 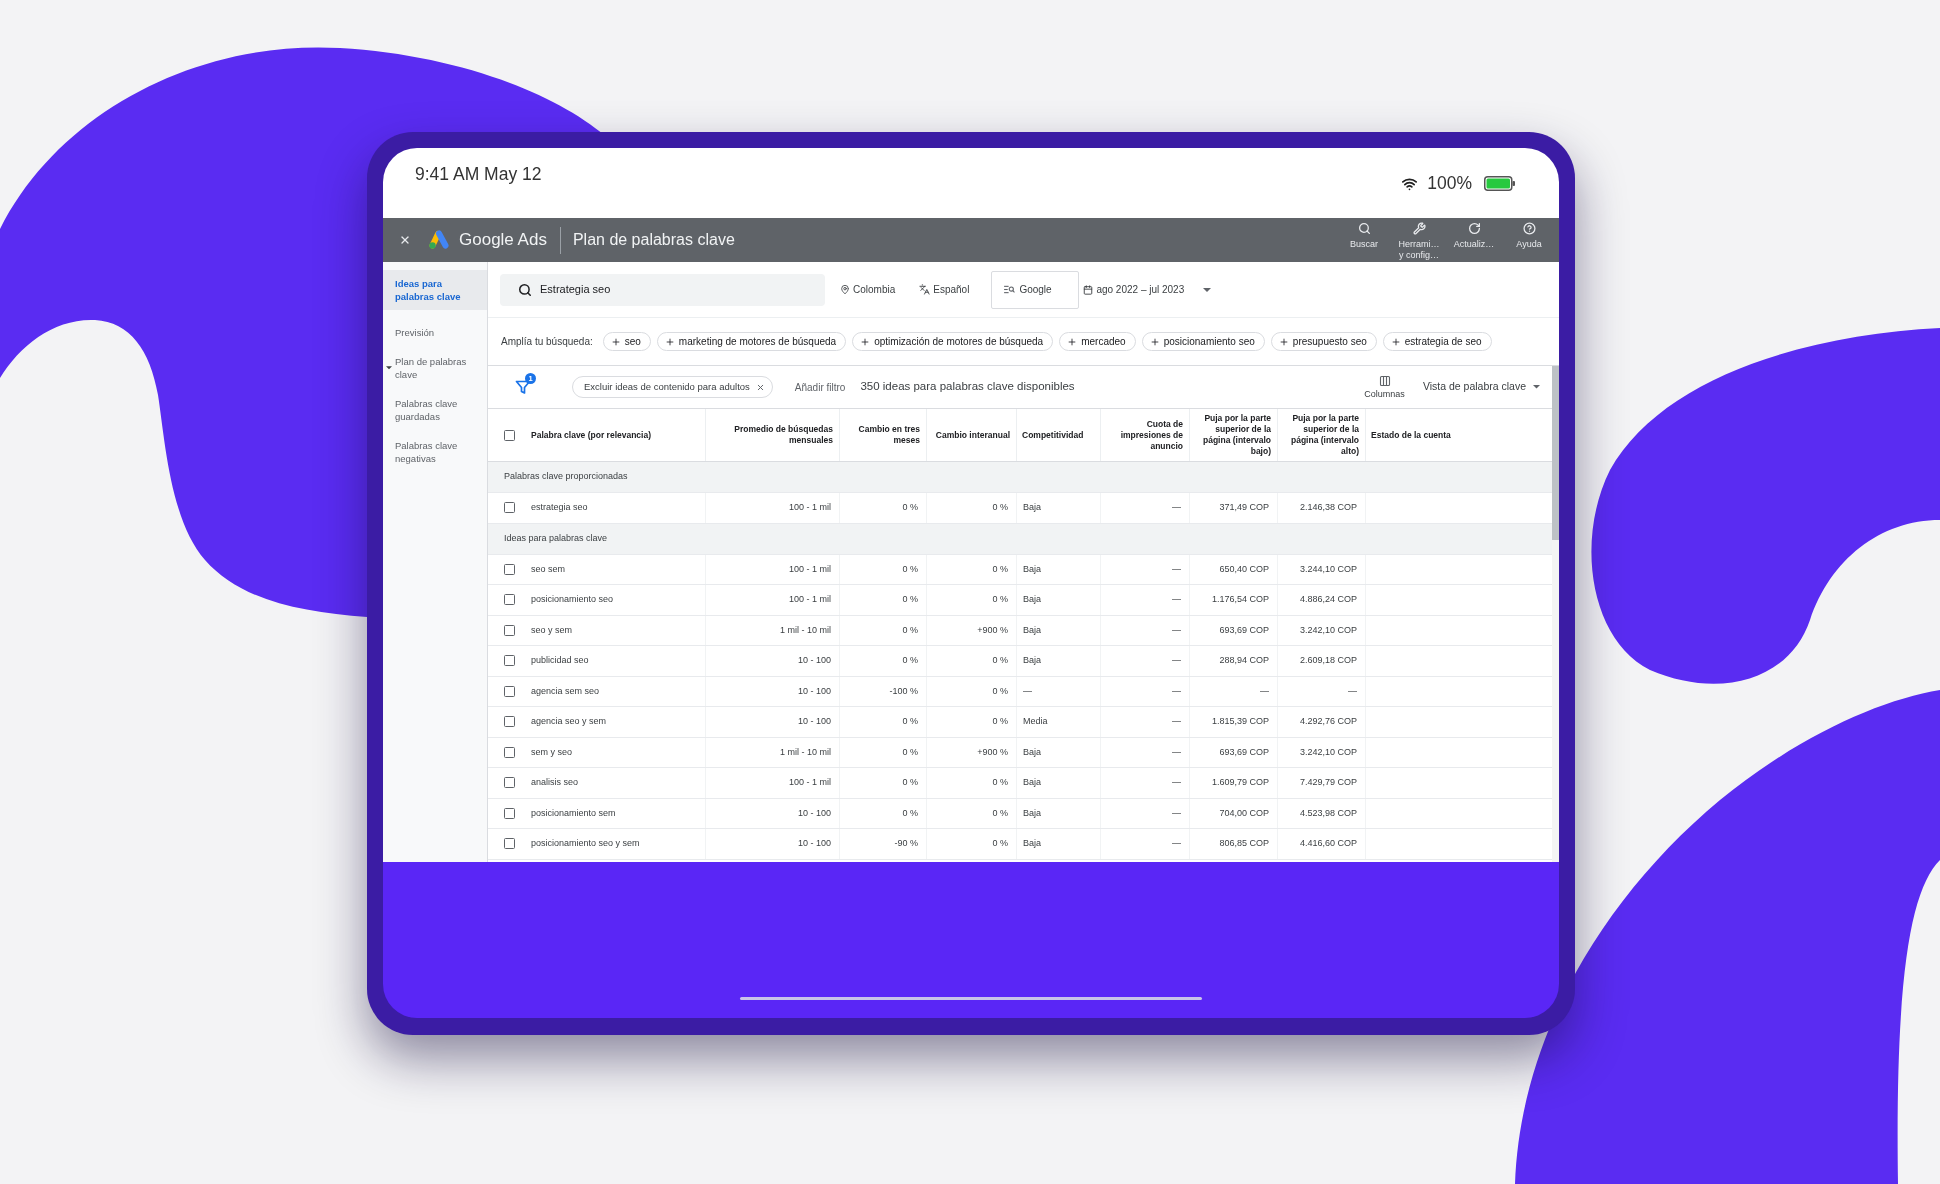 What do you see at coordinates (1234, 435) in the screenshot?
I see `column-header: Puja por la parte superior de la página (intervalo bajo)` at bounding box center [1234, 435].